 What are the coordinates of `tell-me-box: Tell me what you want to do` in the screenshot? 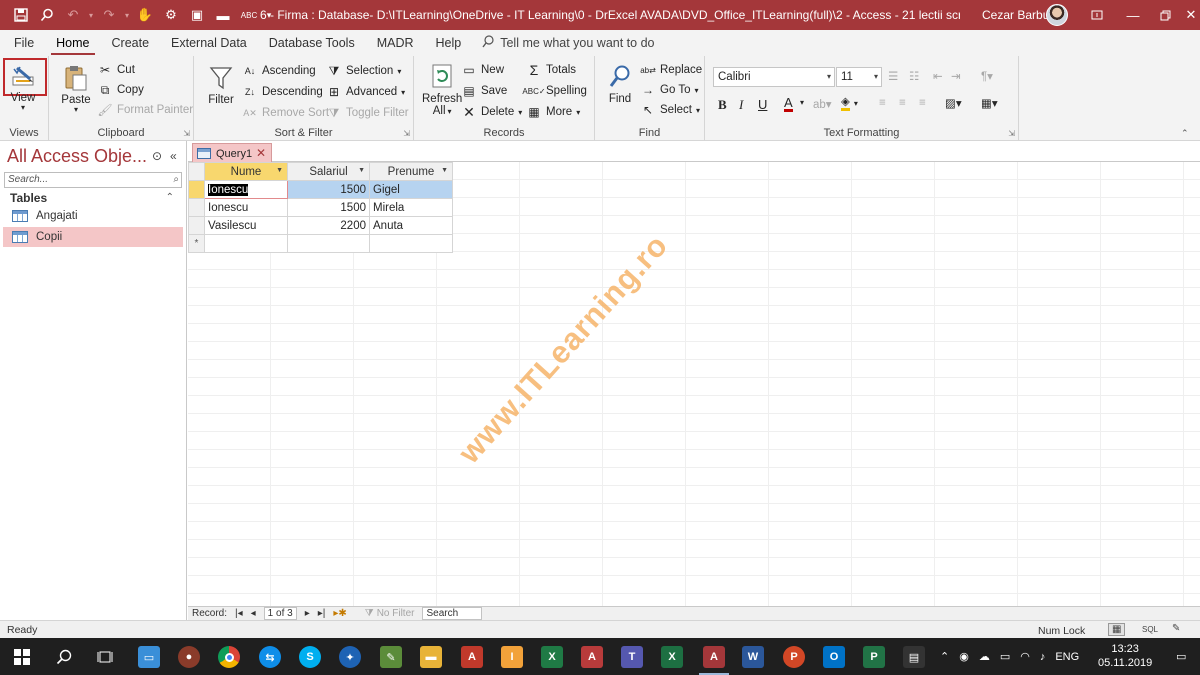 It's located at (568, 43).